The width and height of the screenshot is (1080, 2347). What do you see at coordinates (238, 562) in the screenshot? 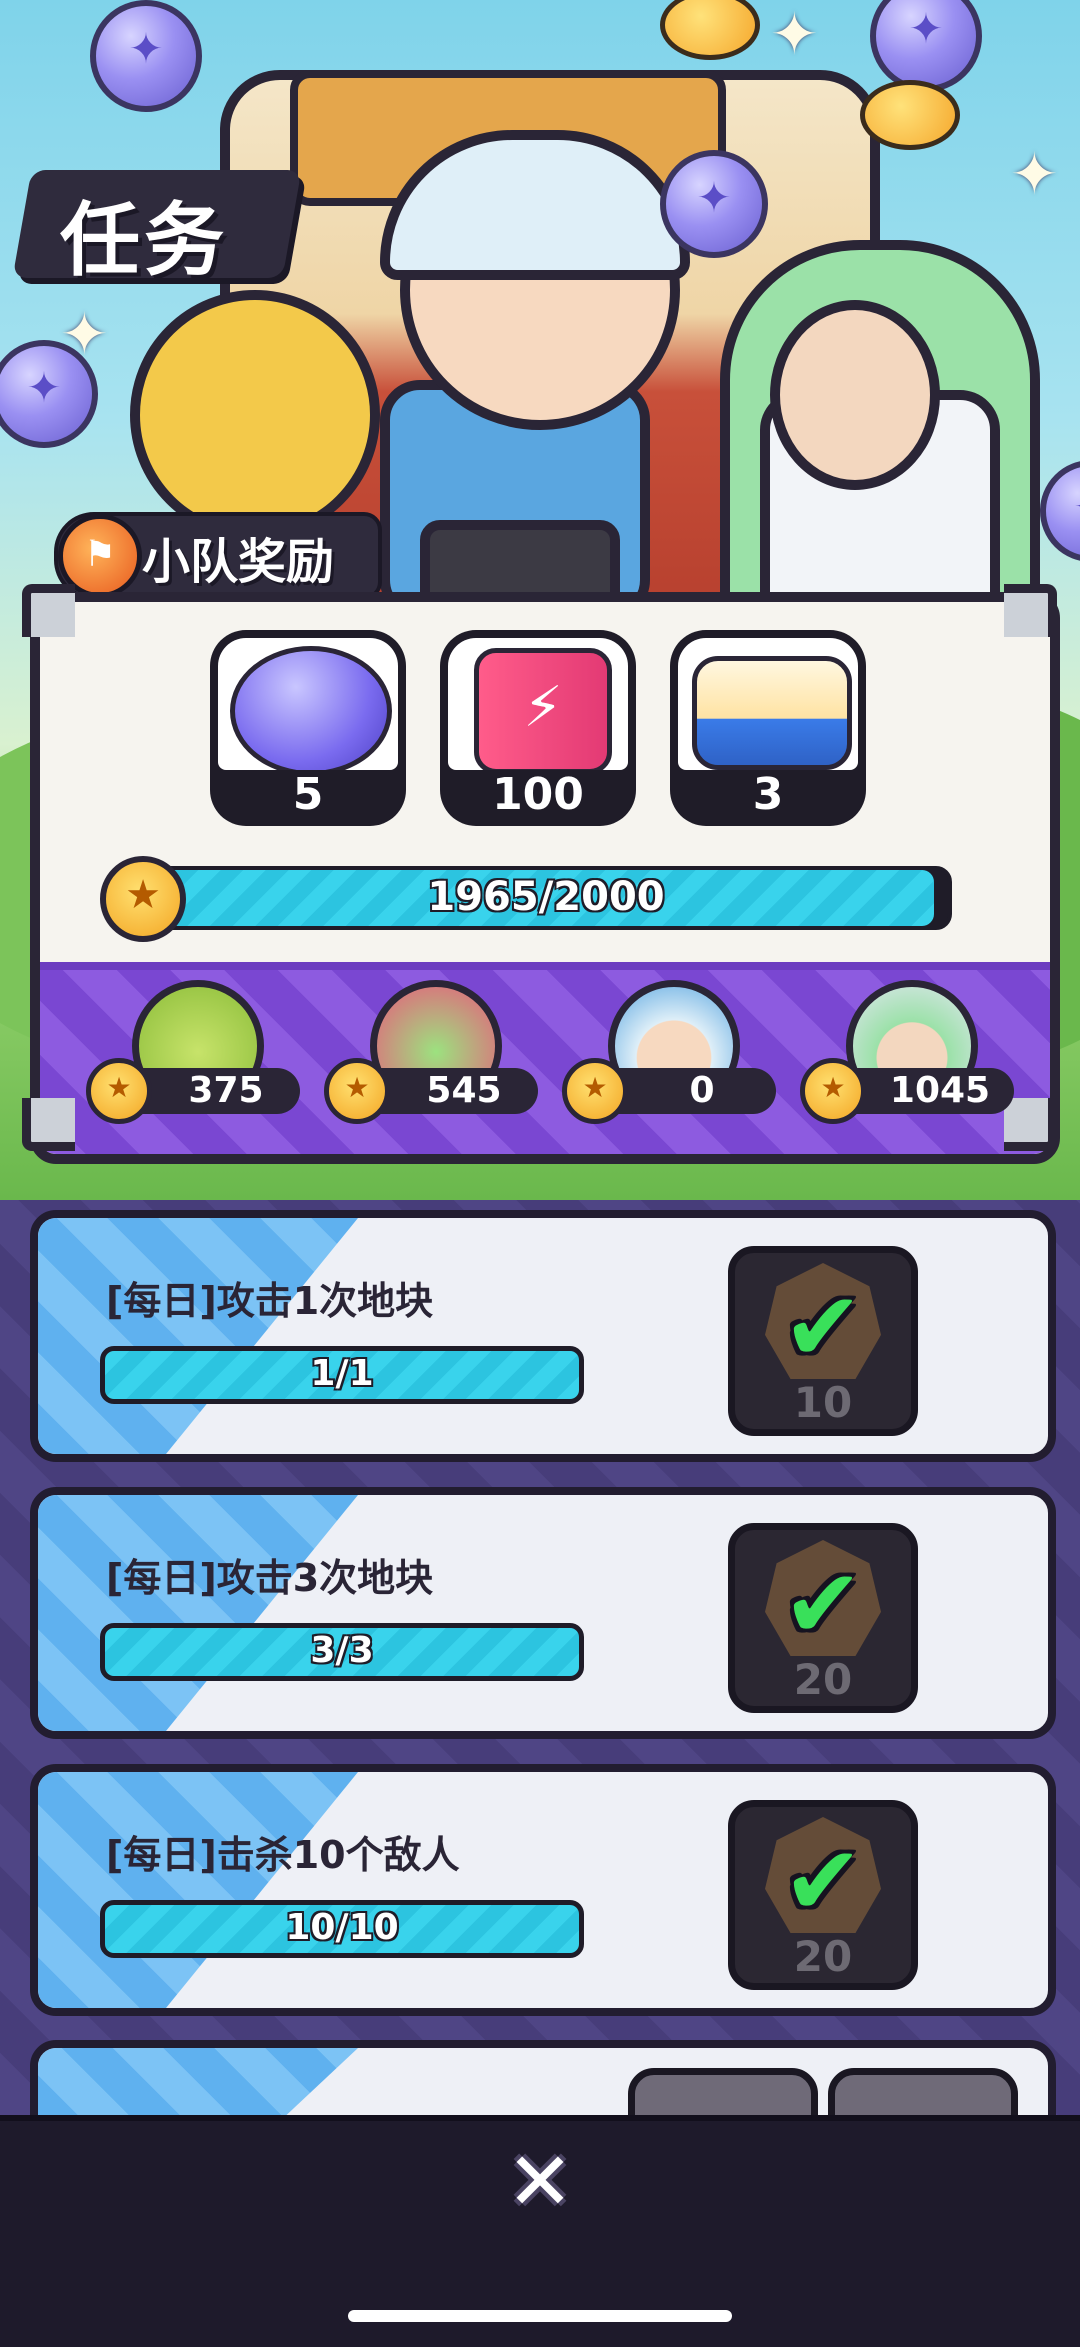
I see `squad-reward-label: 小队奖励` at bounding box center [238, 562].